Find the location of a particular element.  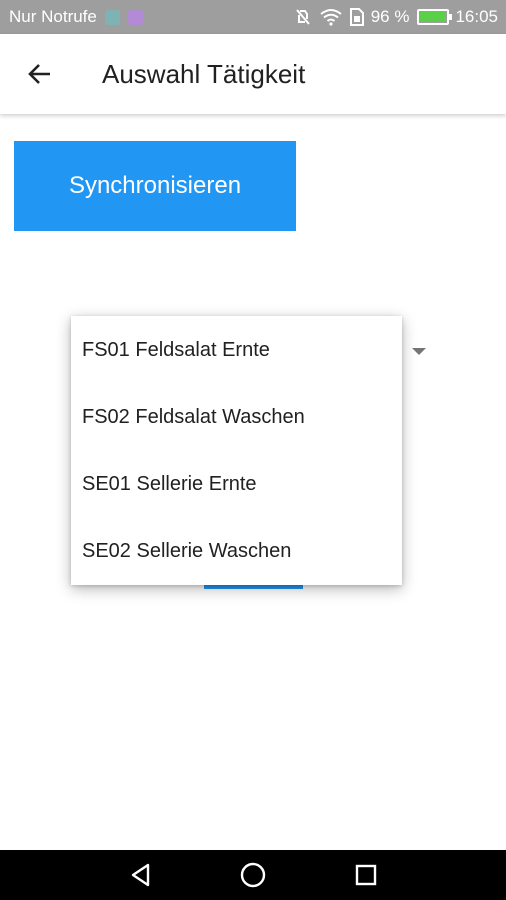

battery-percent: 96 % is located at coordinates (390, 16).